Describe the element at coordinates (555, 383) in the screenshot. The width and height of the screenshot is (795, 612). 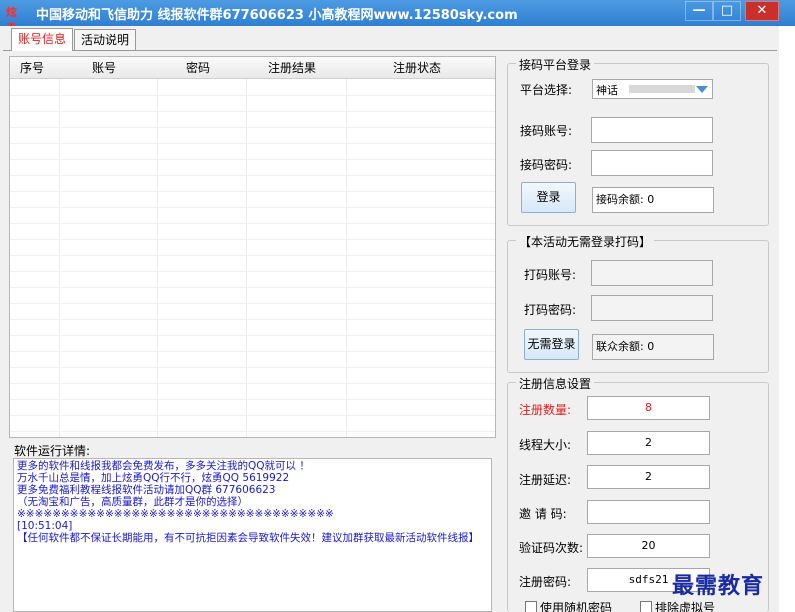
I see `register-settings-title: 注册信息设置` at that location.